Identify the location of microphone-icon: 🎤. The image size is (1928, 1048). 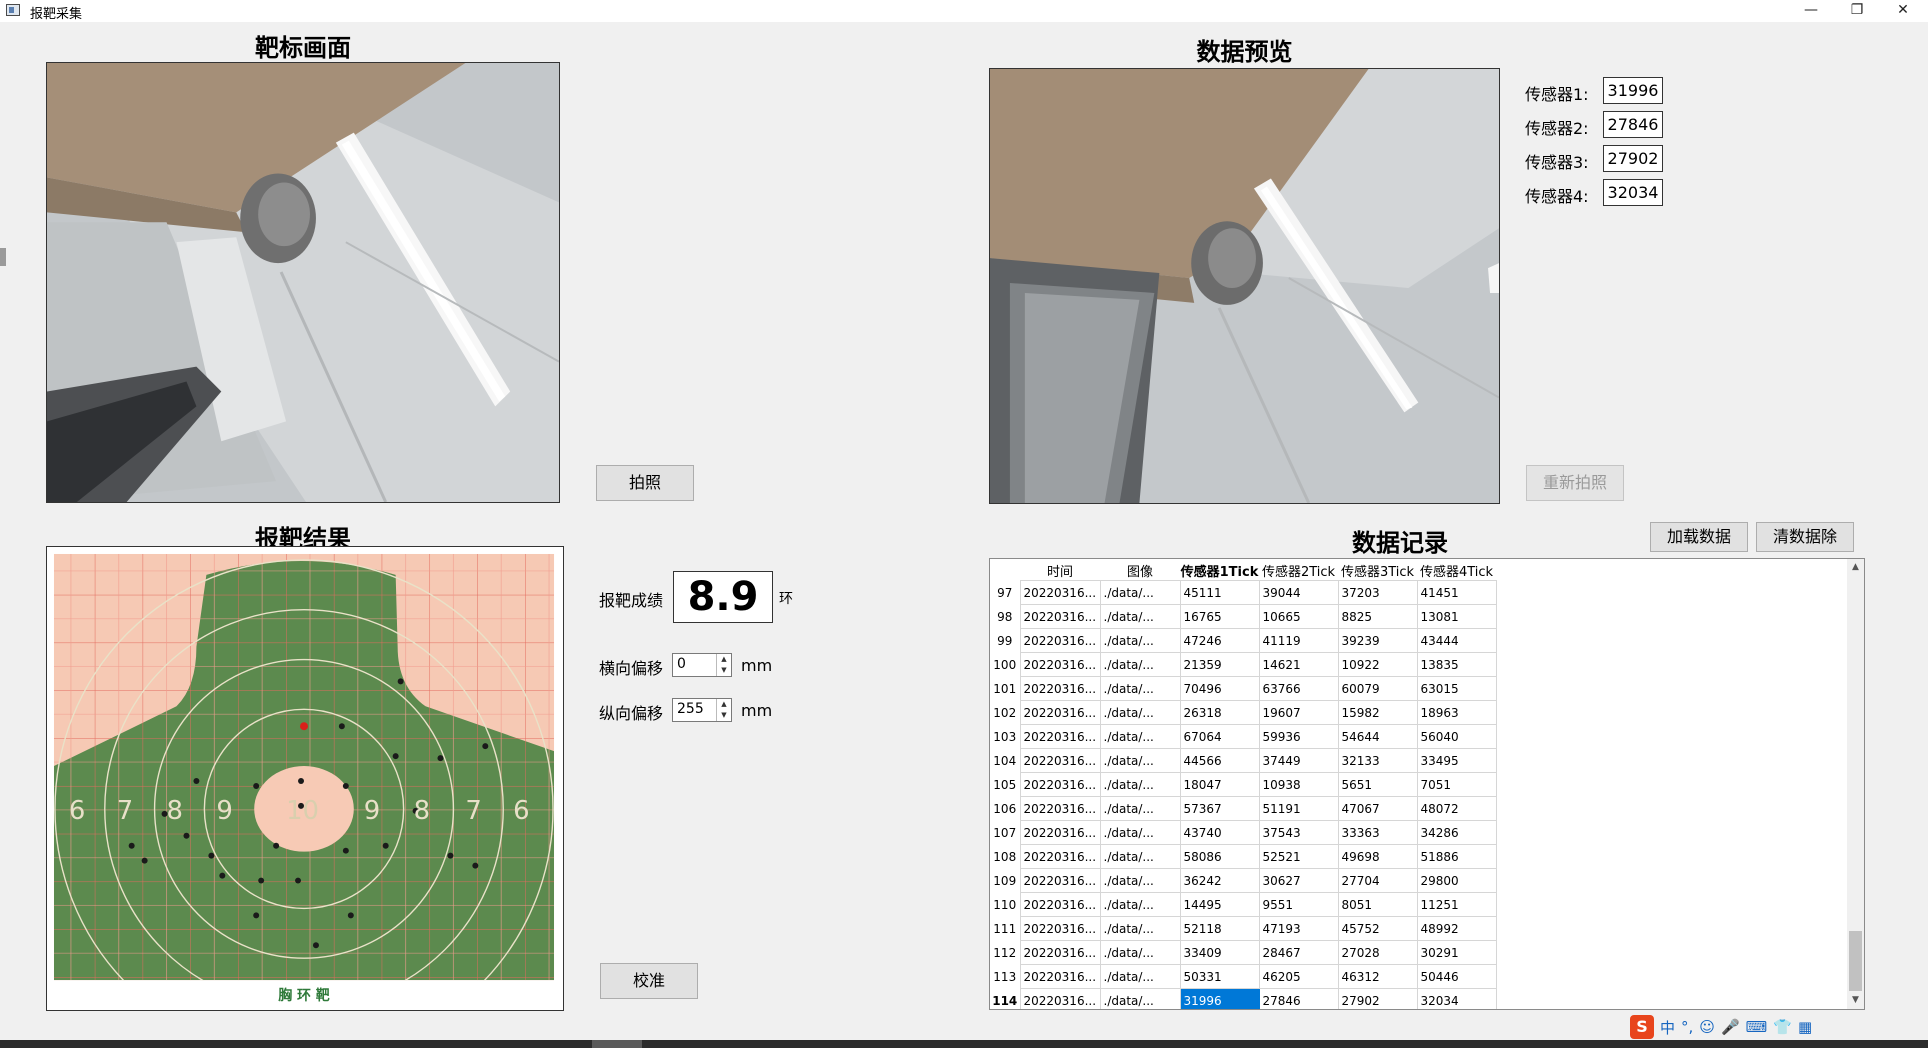
(1730, 1027).